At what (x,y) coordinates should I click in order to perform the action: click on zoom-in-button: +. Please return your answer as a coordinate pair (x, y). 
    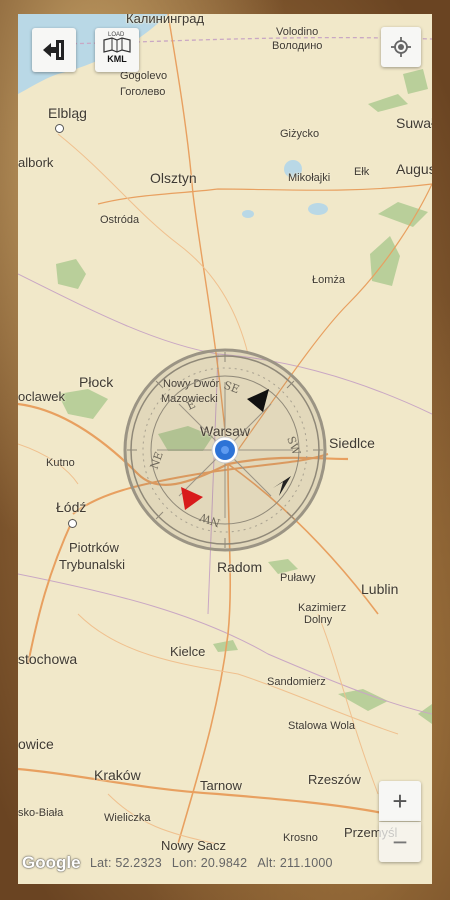
    Looking at the image, I should click on (400, 801).